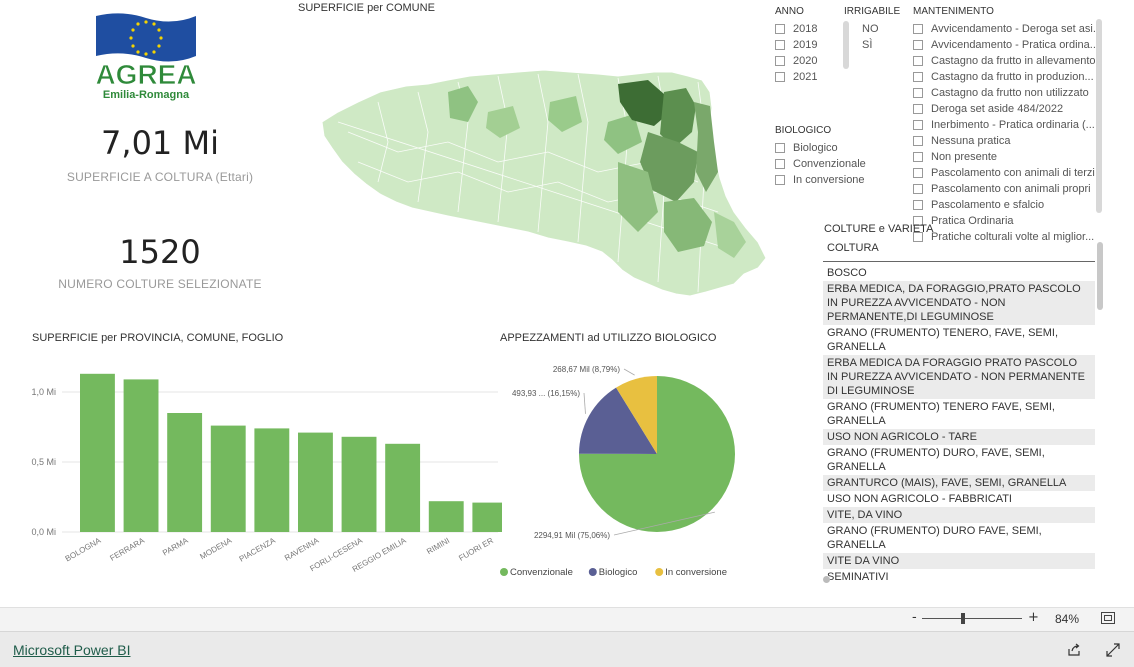 This screenshot has width=1134, height=667. Describe the element at coordinates (1006, 205) in the screenshot. I see `mantenimento-option: Pascolamento e sfalcio` at that location.